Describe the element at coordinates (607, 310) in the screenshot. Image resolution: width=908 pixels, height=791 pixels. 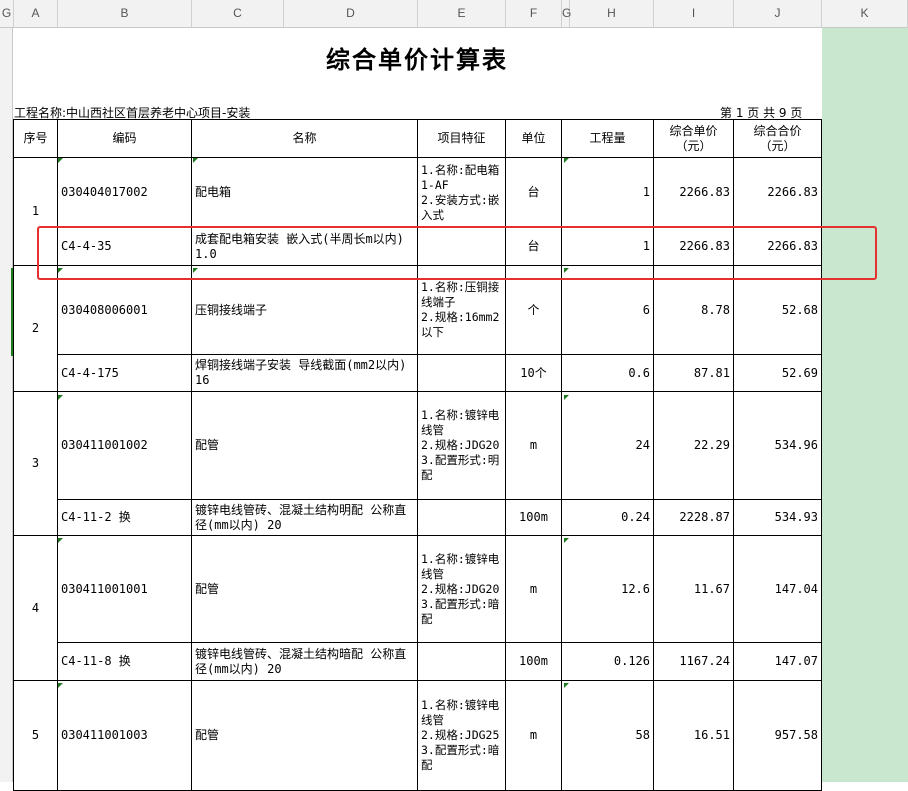
I see `cell-qty: 6` at that location.